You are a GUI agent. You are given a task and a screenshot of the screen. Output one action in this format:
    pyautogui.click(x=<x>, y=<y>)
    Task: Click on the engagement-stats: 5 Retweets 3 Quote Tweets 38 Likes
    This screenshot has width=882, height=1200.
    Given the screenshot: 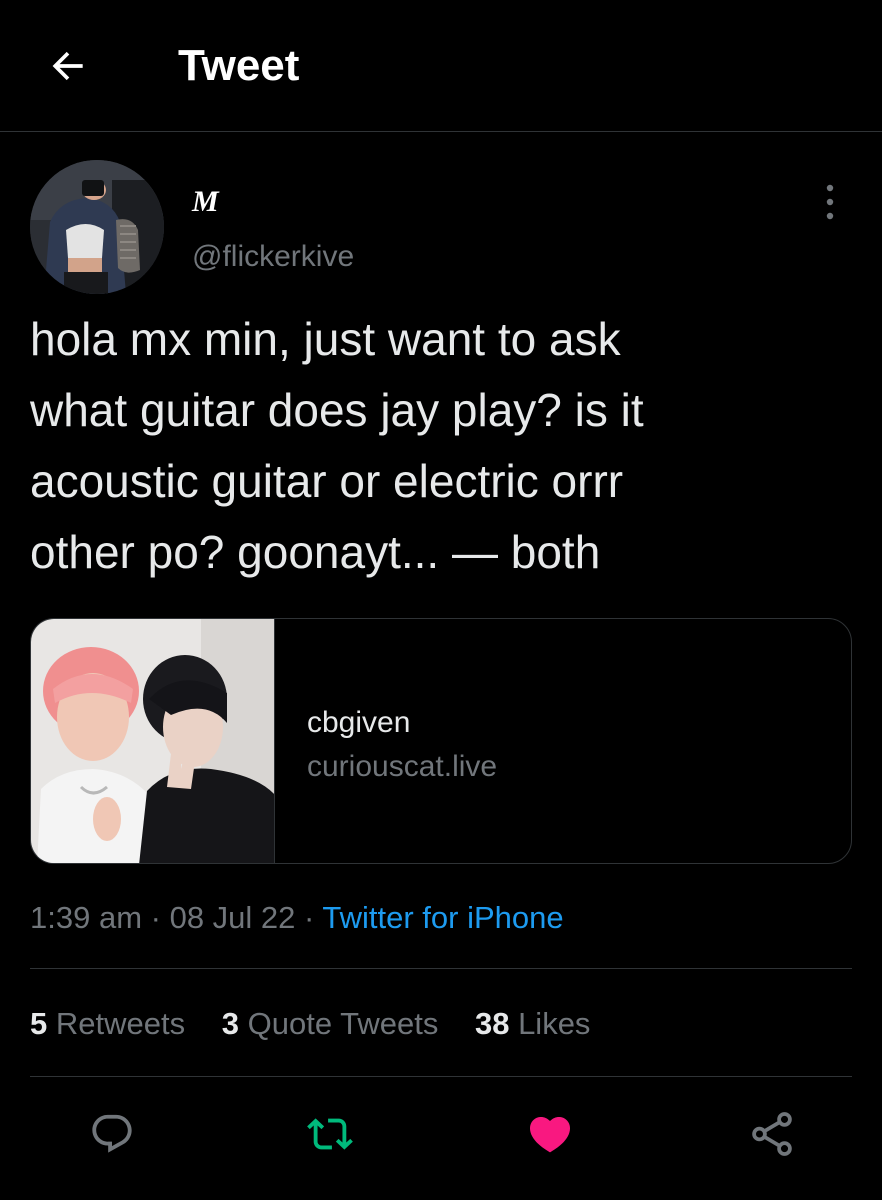 What is the action you would take?
    pyautogui.click(x=324, y=1024)
    